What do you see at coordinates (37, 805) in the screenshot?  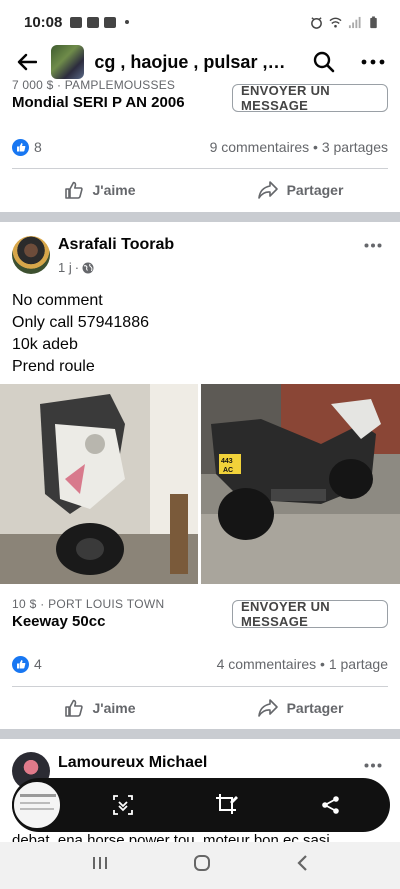 I see `screenshot-thumbnail` at bounding box center [37, 805].